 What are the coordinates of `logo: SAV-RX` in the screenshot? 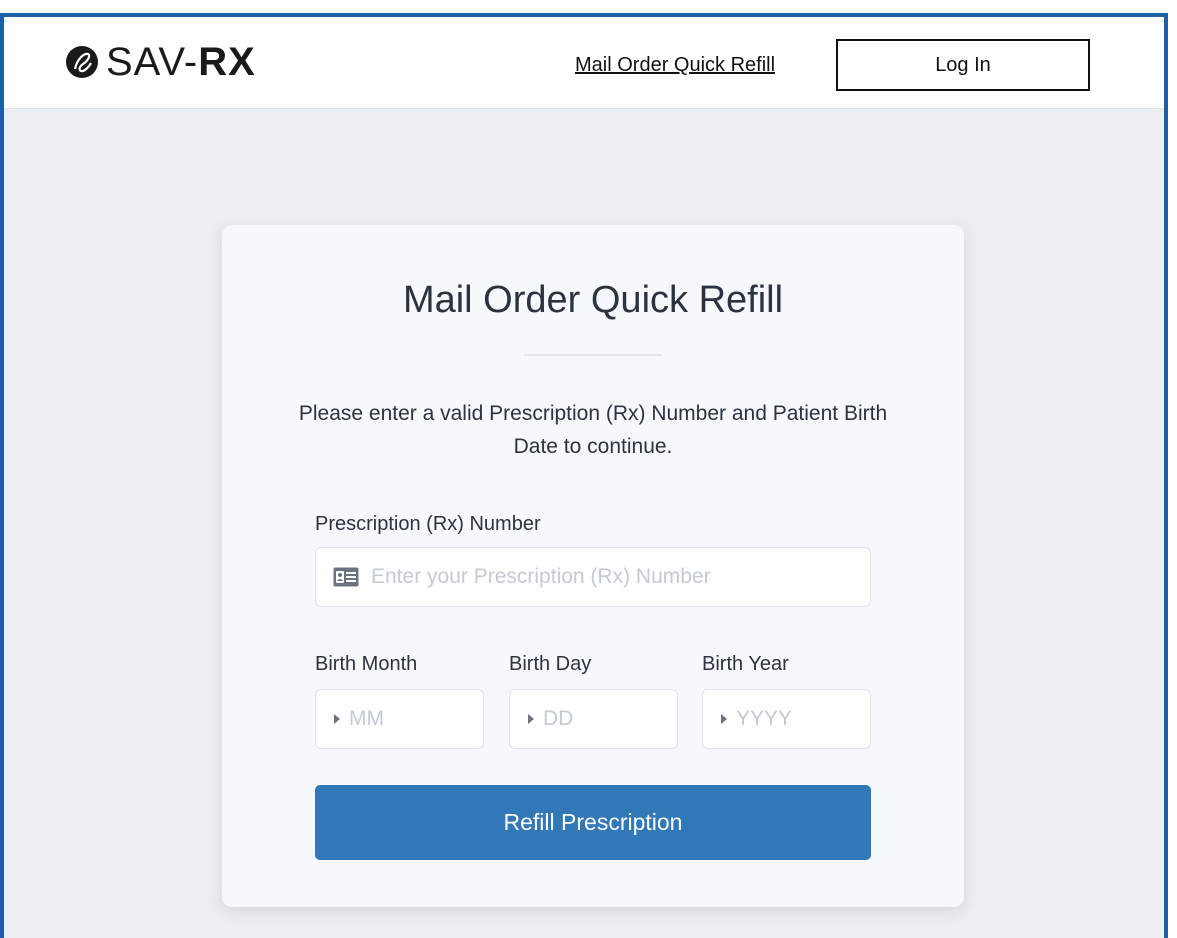 It's located at (160, 62).